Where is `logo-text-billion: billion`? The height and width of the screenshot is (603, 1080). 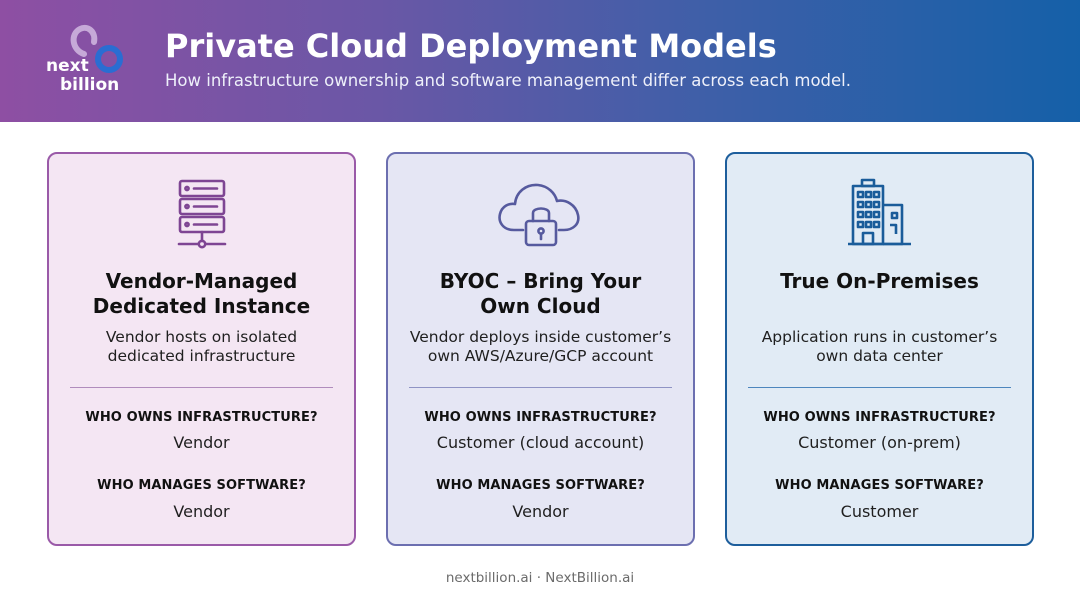 logo-text-billion: billion is located at coordinates (90, 85).